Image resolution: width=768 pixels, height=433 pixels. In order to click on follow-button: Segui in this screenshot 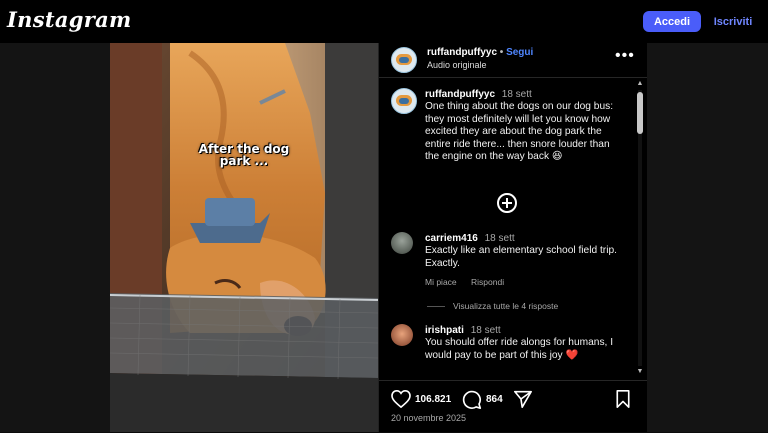, I will do `click(519, 52)`.